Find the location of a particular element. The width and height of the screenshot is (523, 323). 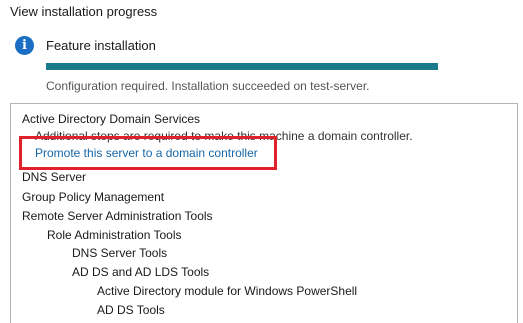

result-group-policy-management: Group Policy Management is located at coordinates (93, 197).